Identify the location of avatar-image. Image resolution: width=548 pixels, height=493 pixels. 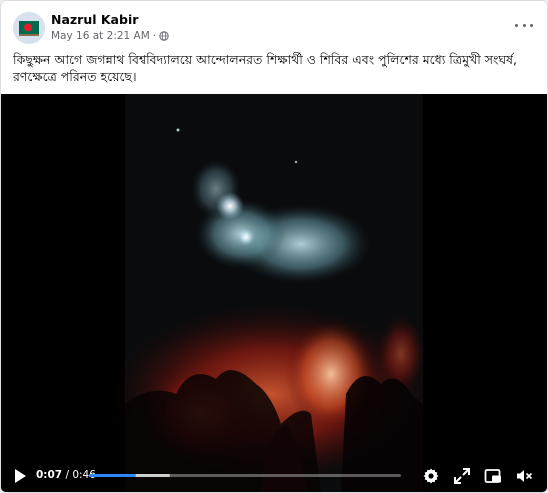
(29, 28).